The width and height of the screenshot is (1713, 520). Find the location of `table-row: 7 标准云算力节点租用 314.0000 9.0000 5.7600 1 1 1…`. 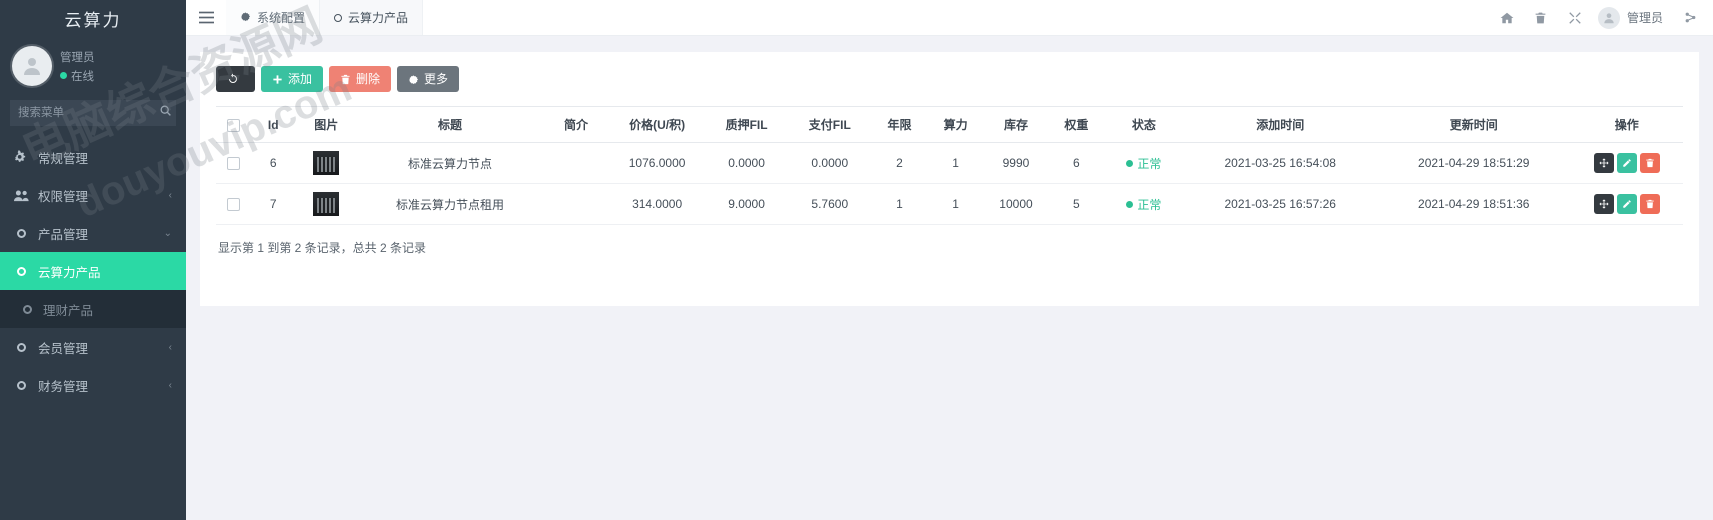

table-row: 7 标准云算力节点租用 314.0000 9.0000 5.7600 1 1 1… is located at coordinates (949, 204).